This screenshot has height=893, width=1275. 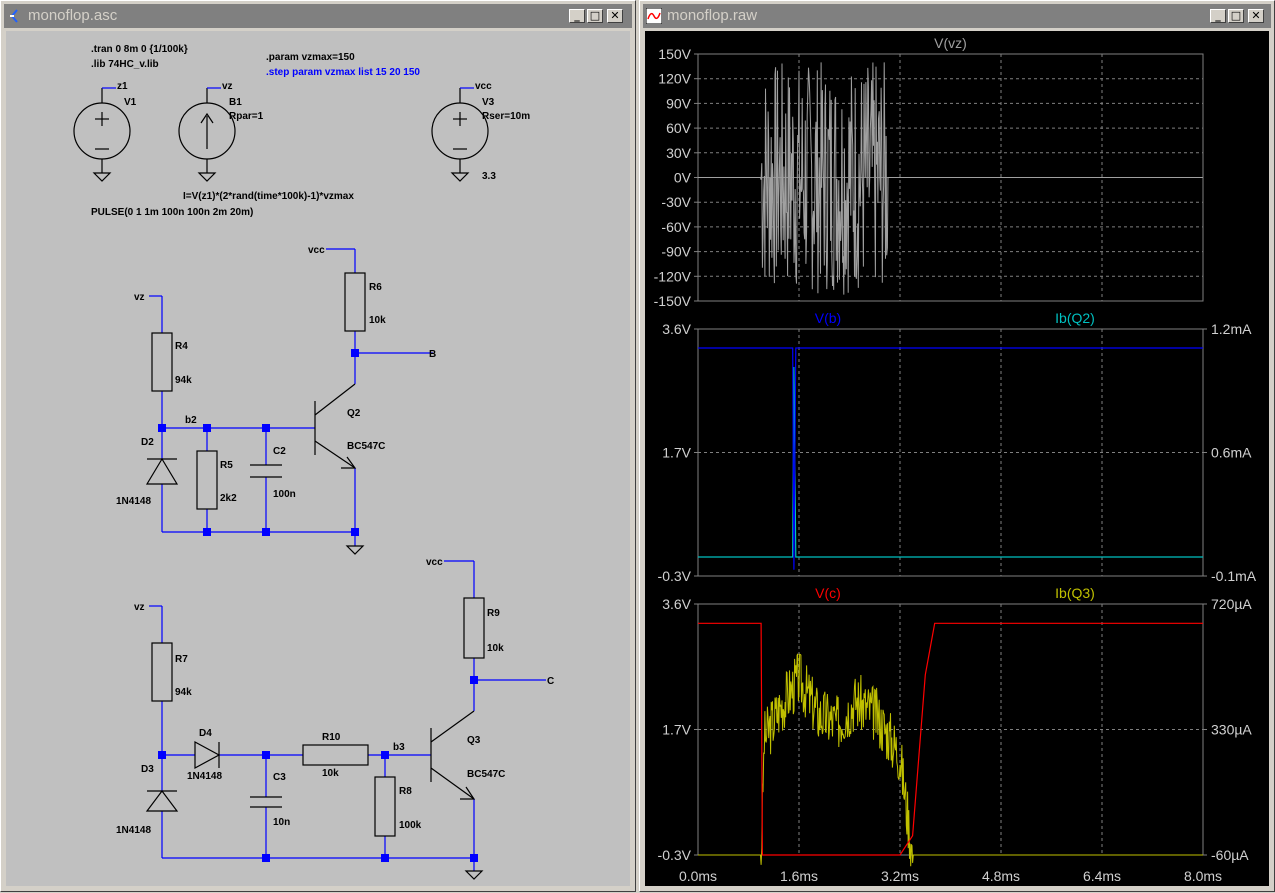 What do you see at coordinates (377, 320) in the screenshot?
I see `r6-value: 10k` at bounding box center [377, 320].